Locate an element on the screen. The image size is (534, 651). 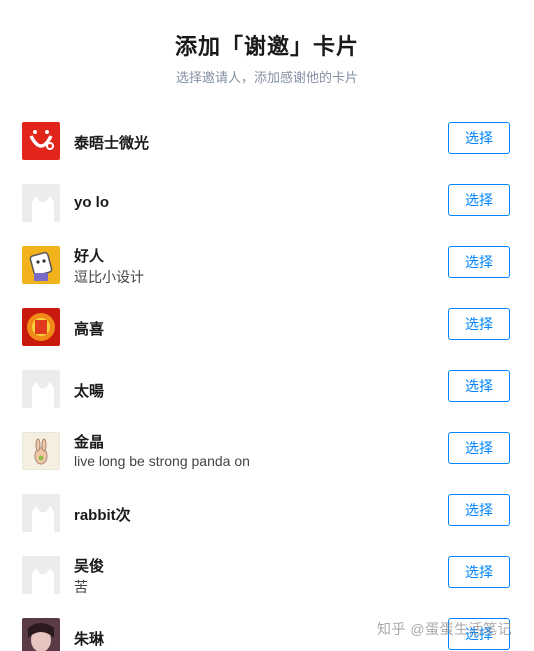
dialog-title: 添加「谢邀」卡片 is located at coordinates (266, 46).